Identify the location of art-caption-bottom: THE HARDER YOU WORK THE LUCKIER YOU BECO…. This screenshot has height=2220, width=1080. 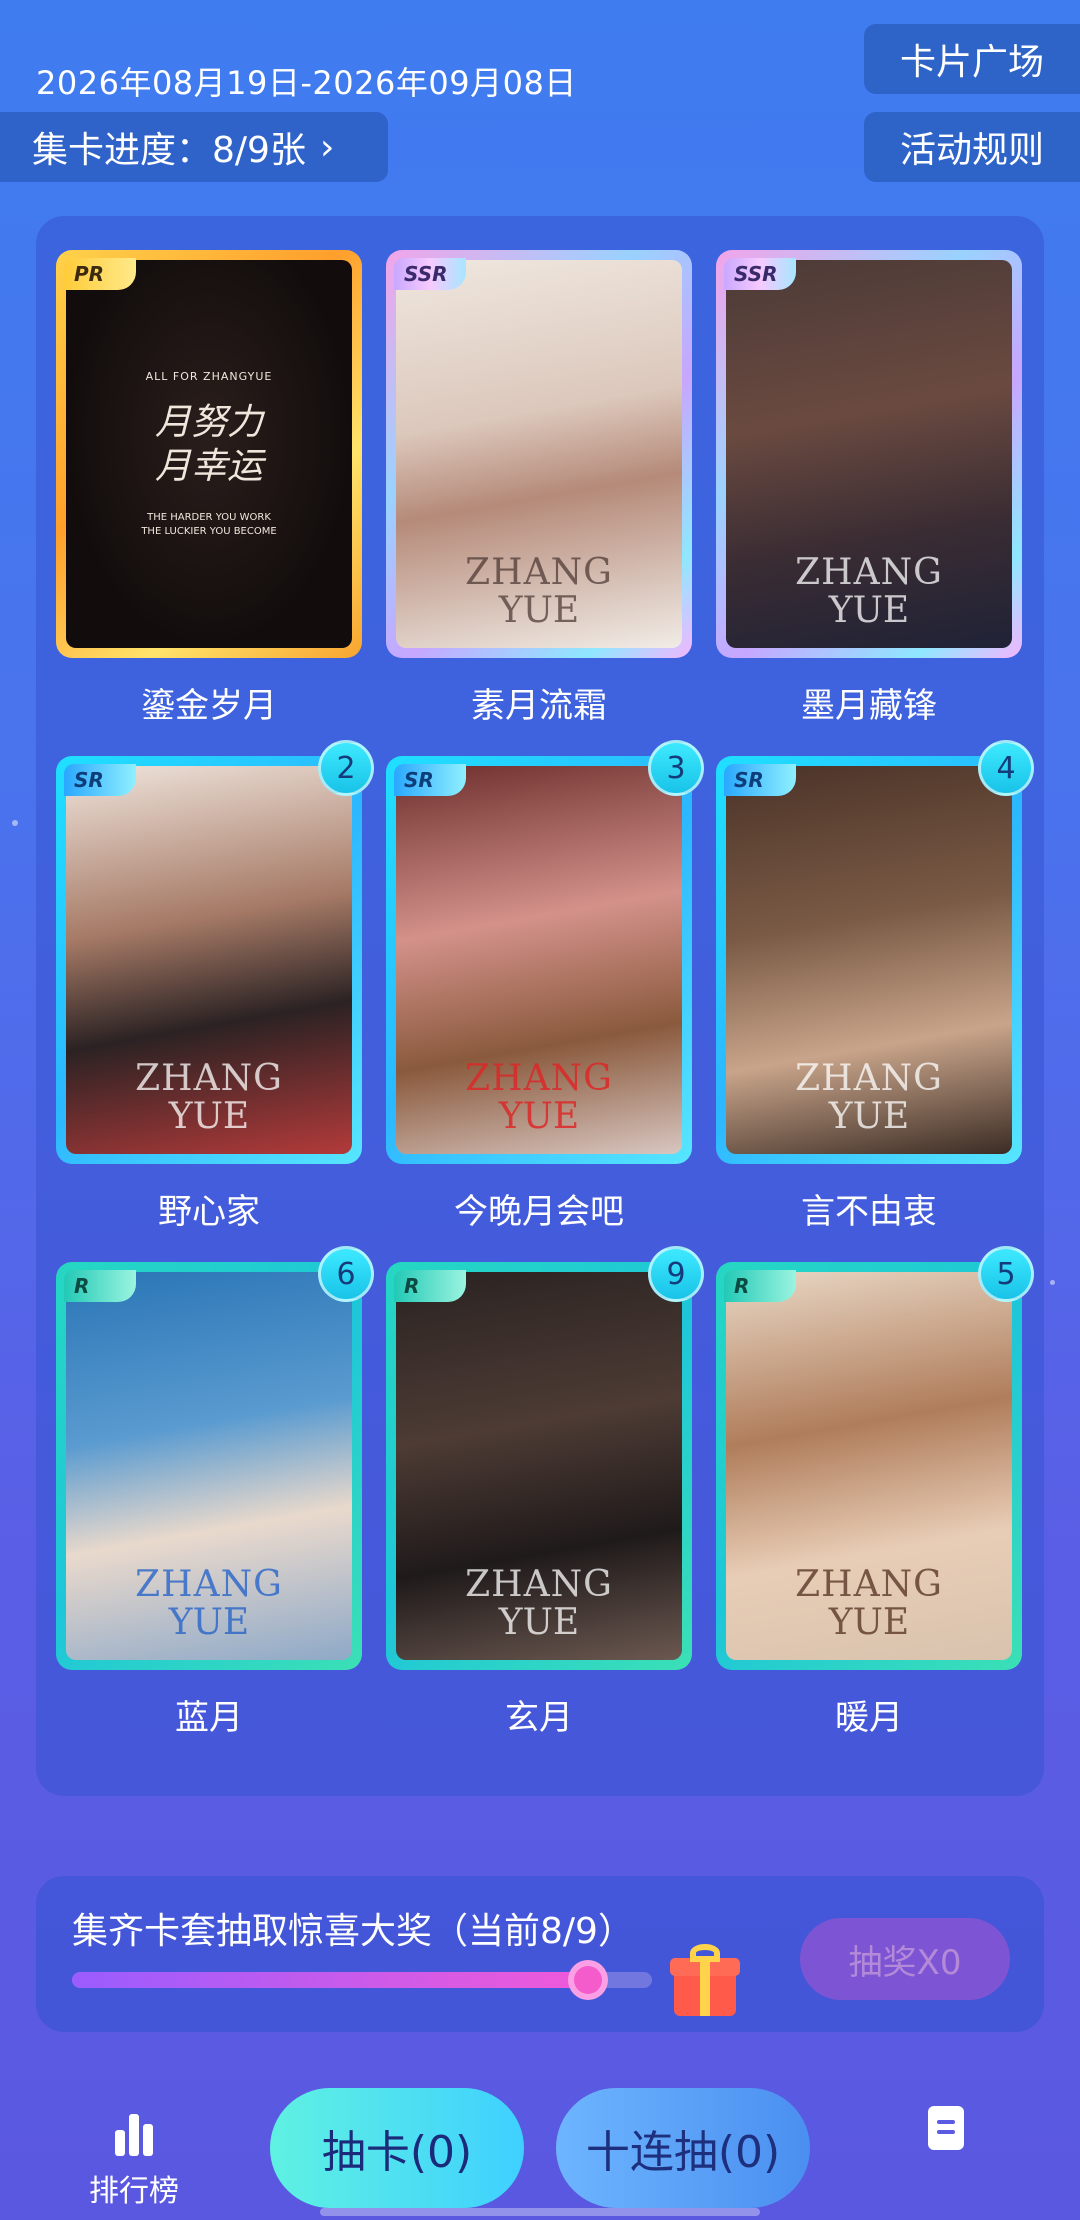
(208, 525).